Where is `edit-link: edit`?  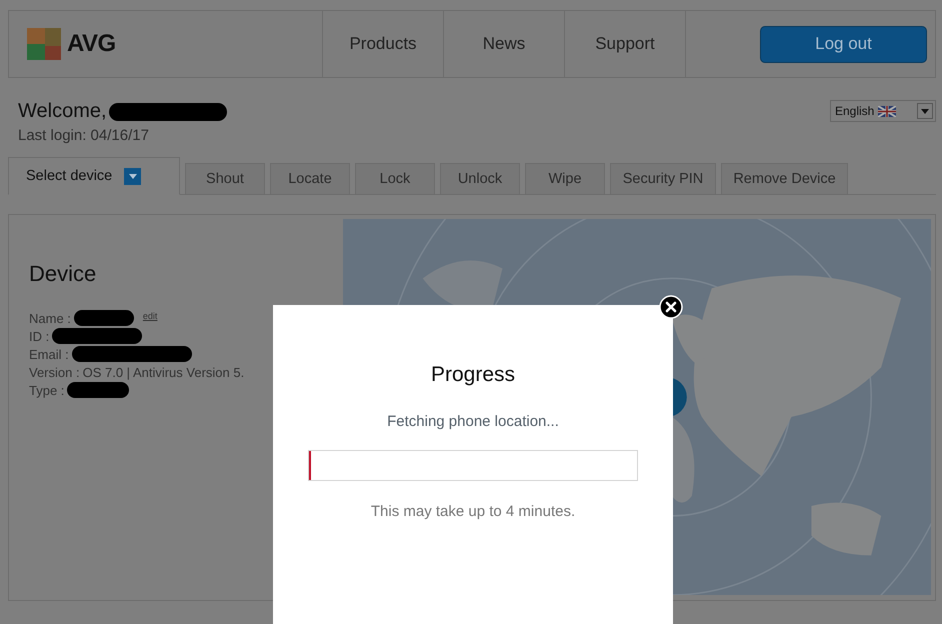 edit-link: edit is located at coordinates (150, 316).